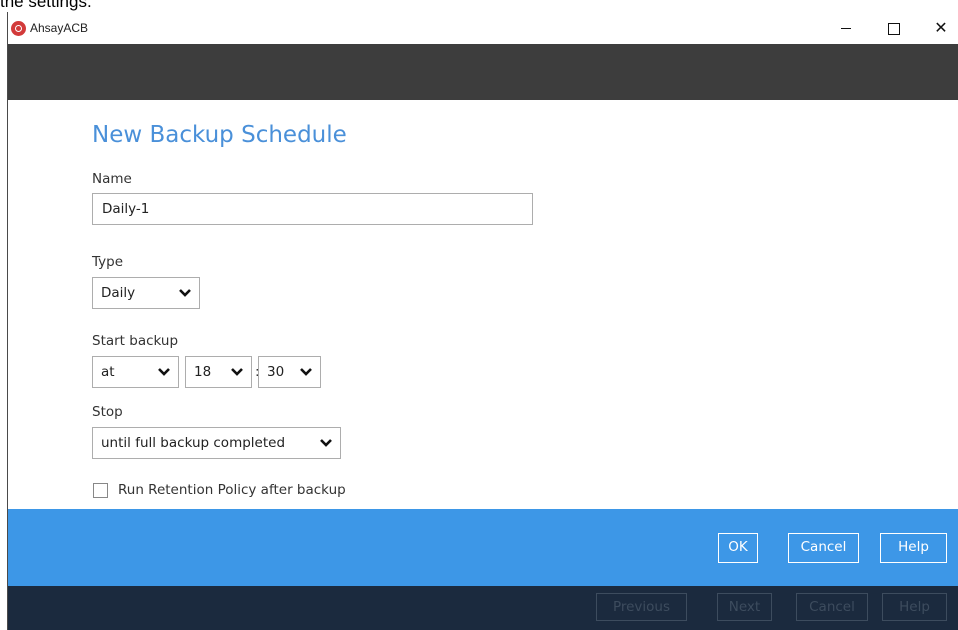 The width and height of the screenshot is (958, 630). I want to click on minimize-button, so click(846, 28).